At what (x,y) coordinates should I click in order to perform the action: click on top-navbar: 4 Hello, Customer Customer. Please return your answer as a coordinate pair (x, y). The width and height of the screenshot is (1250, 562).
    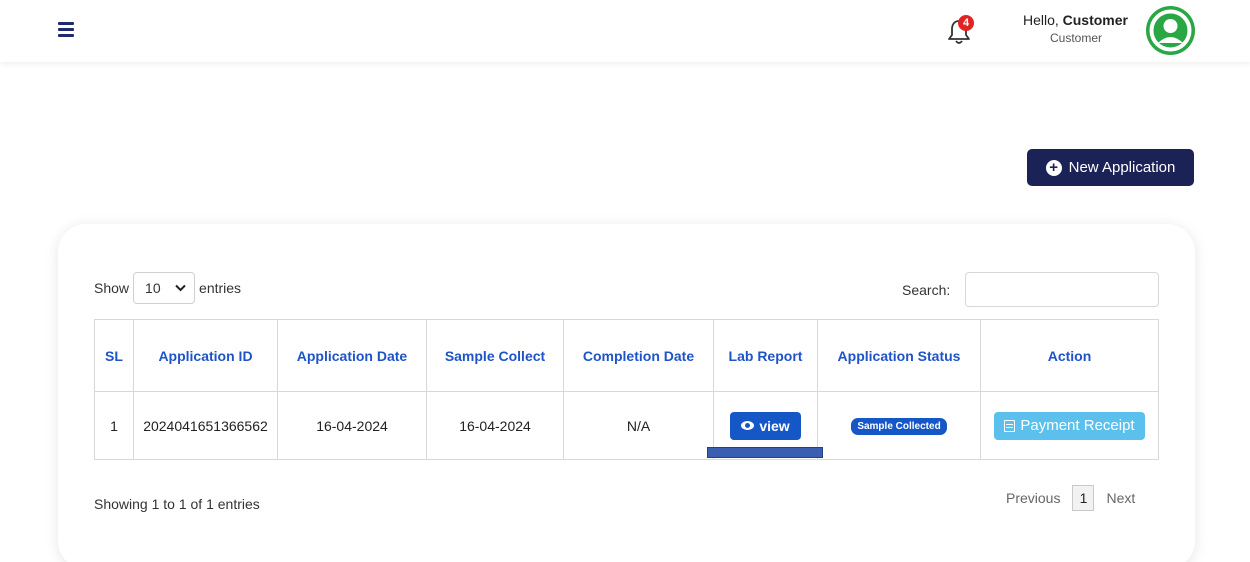
    Looking at the image, I should click on (625, 31).